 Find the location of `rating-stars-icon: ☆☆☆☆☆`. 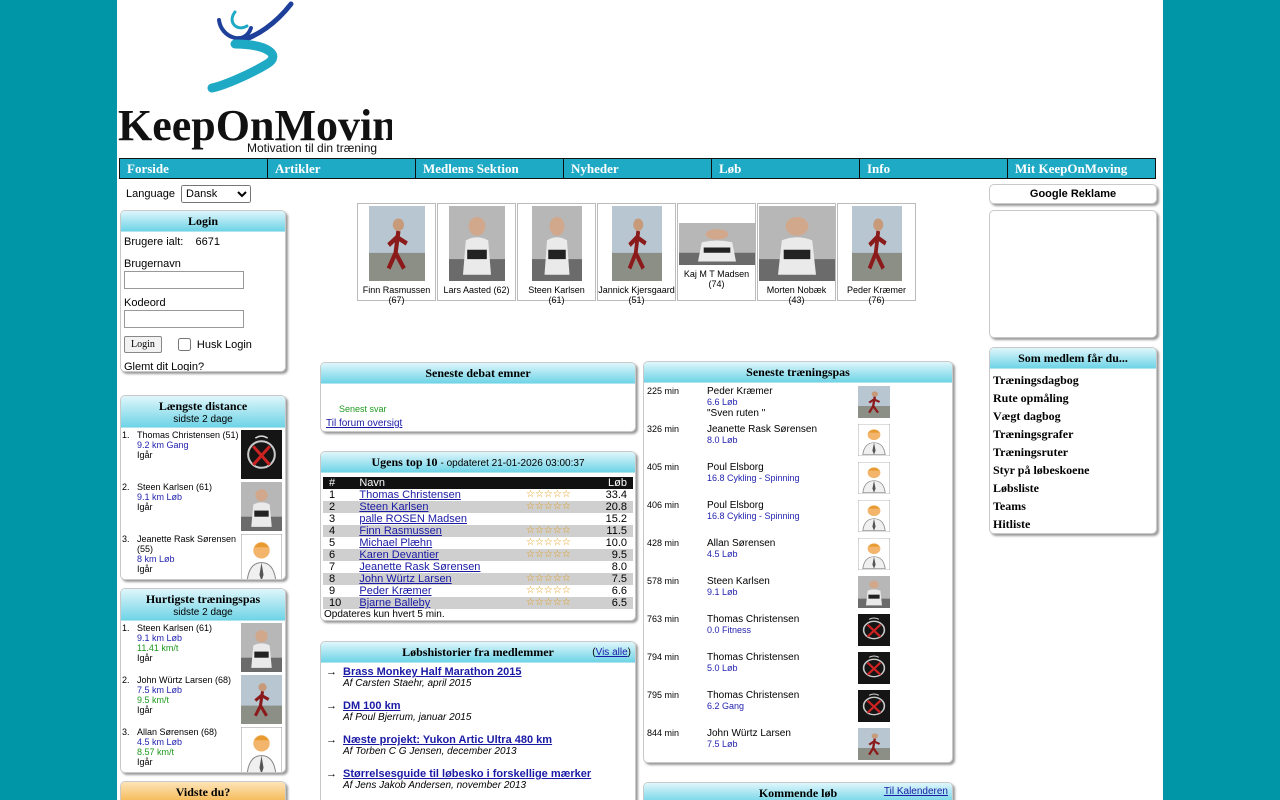

rating-stars-icon: ☆☆☆☆☆ is located at coordinates (555, 507).